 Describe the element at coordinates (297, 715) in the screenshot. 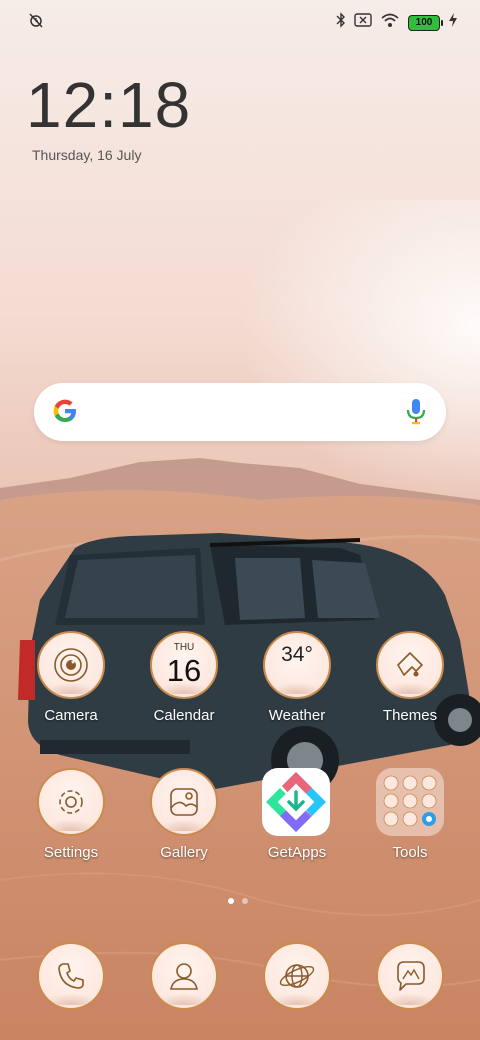

I see `app-label-weather: Weather` at that location.